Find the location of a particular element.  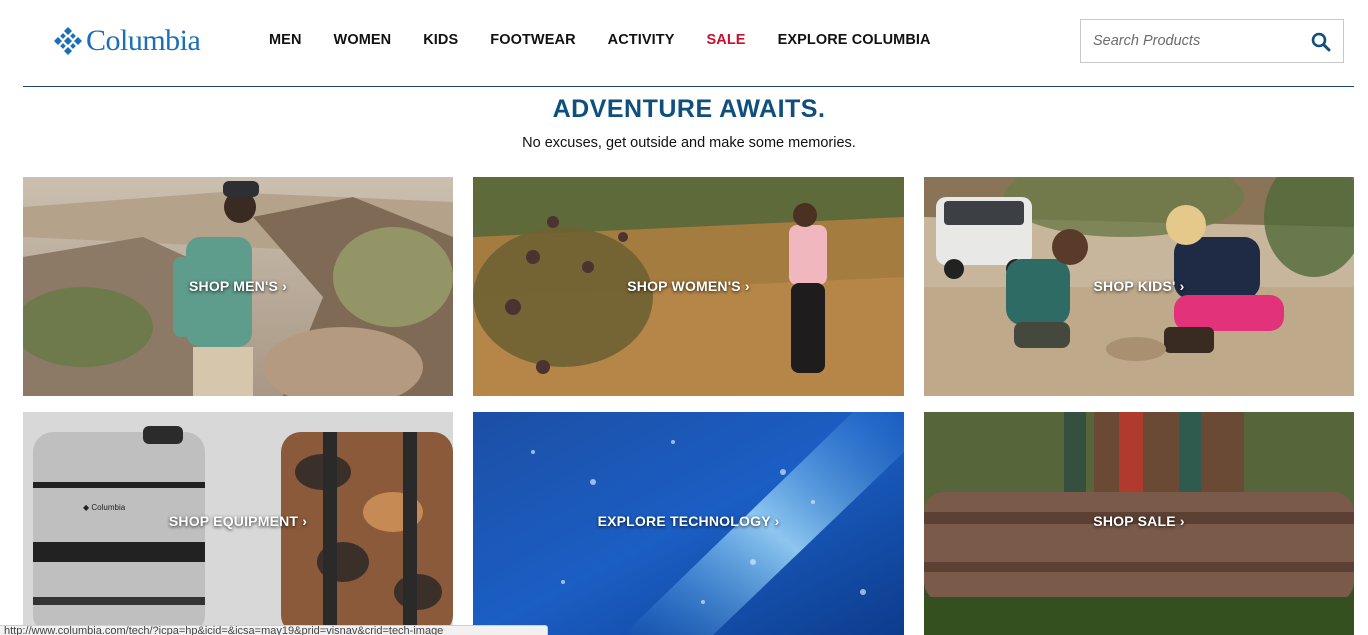

nav-item-activity: ACTIVITY is located at coordinates (641, 40).